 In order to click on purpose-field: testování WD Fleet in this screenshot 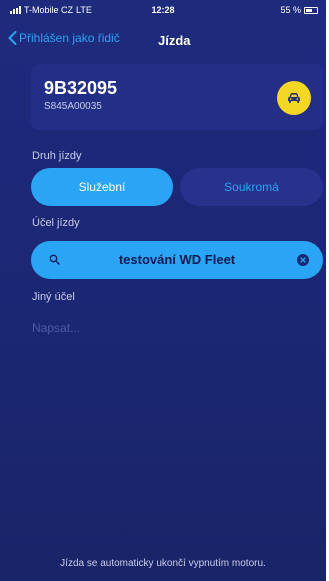, I will do `click(177, 260)`.